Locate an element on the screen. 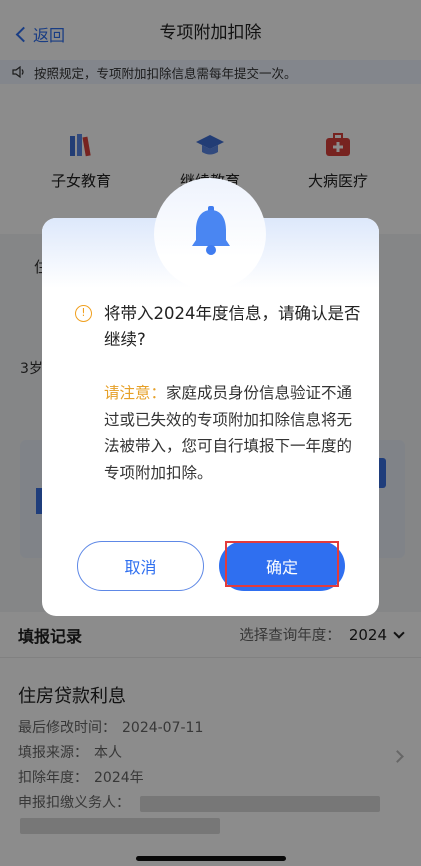  dialog-message: ! 将带入2024年度信息，请确认是否继续? is located at coordinates (220, 327).